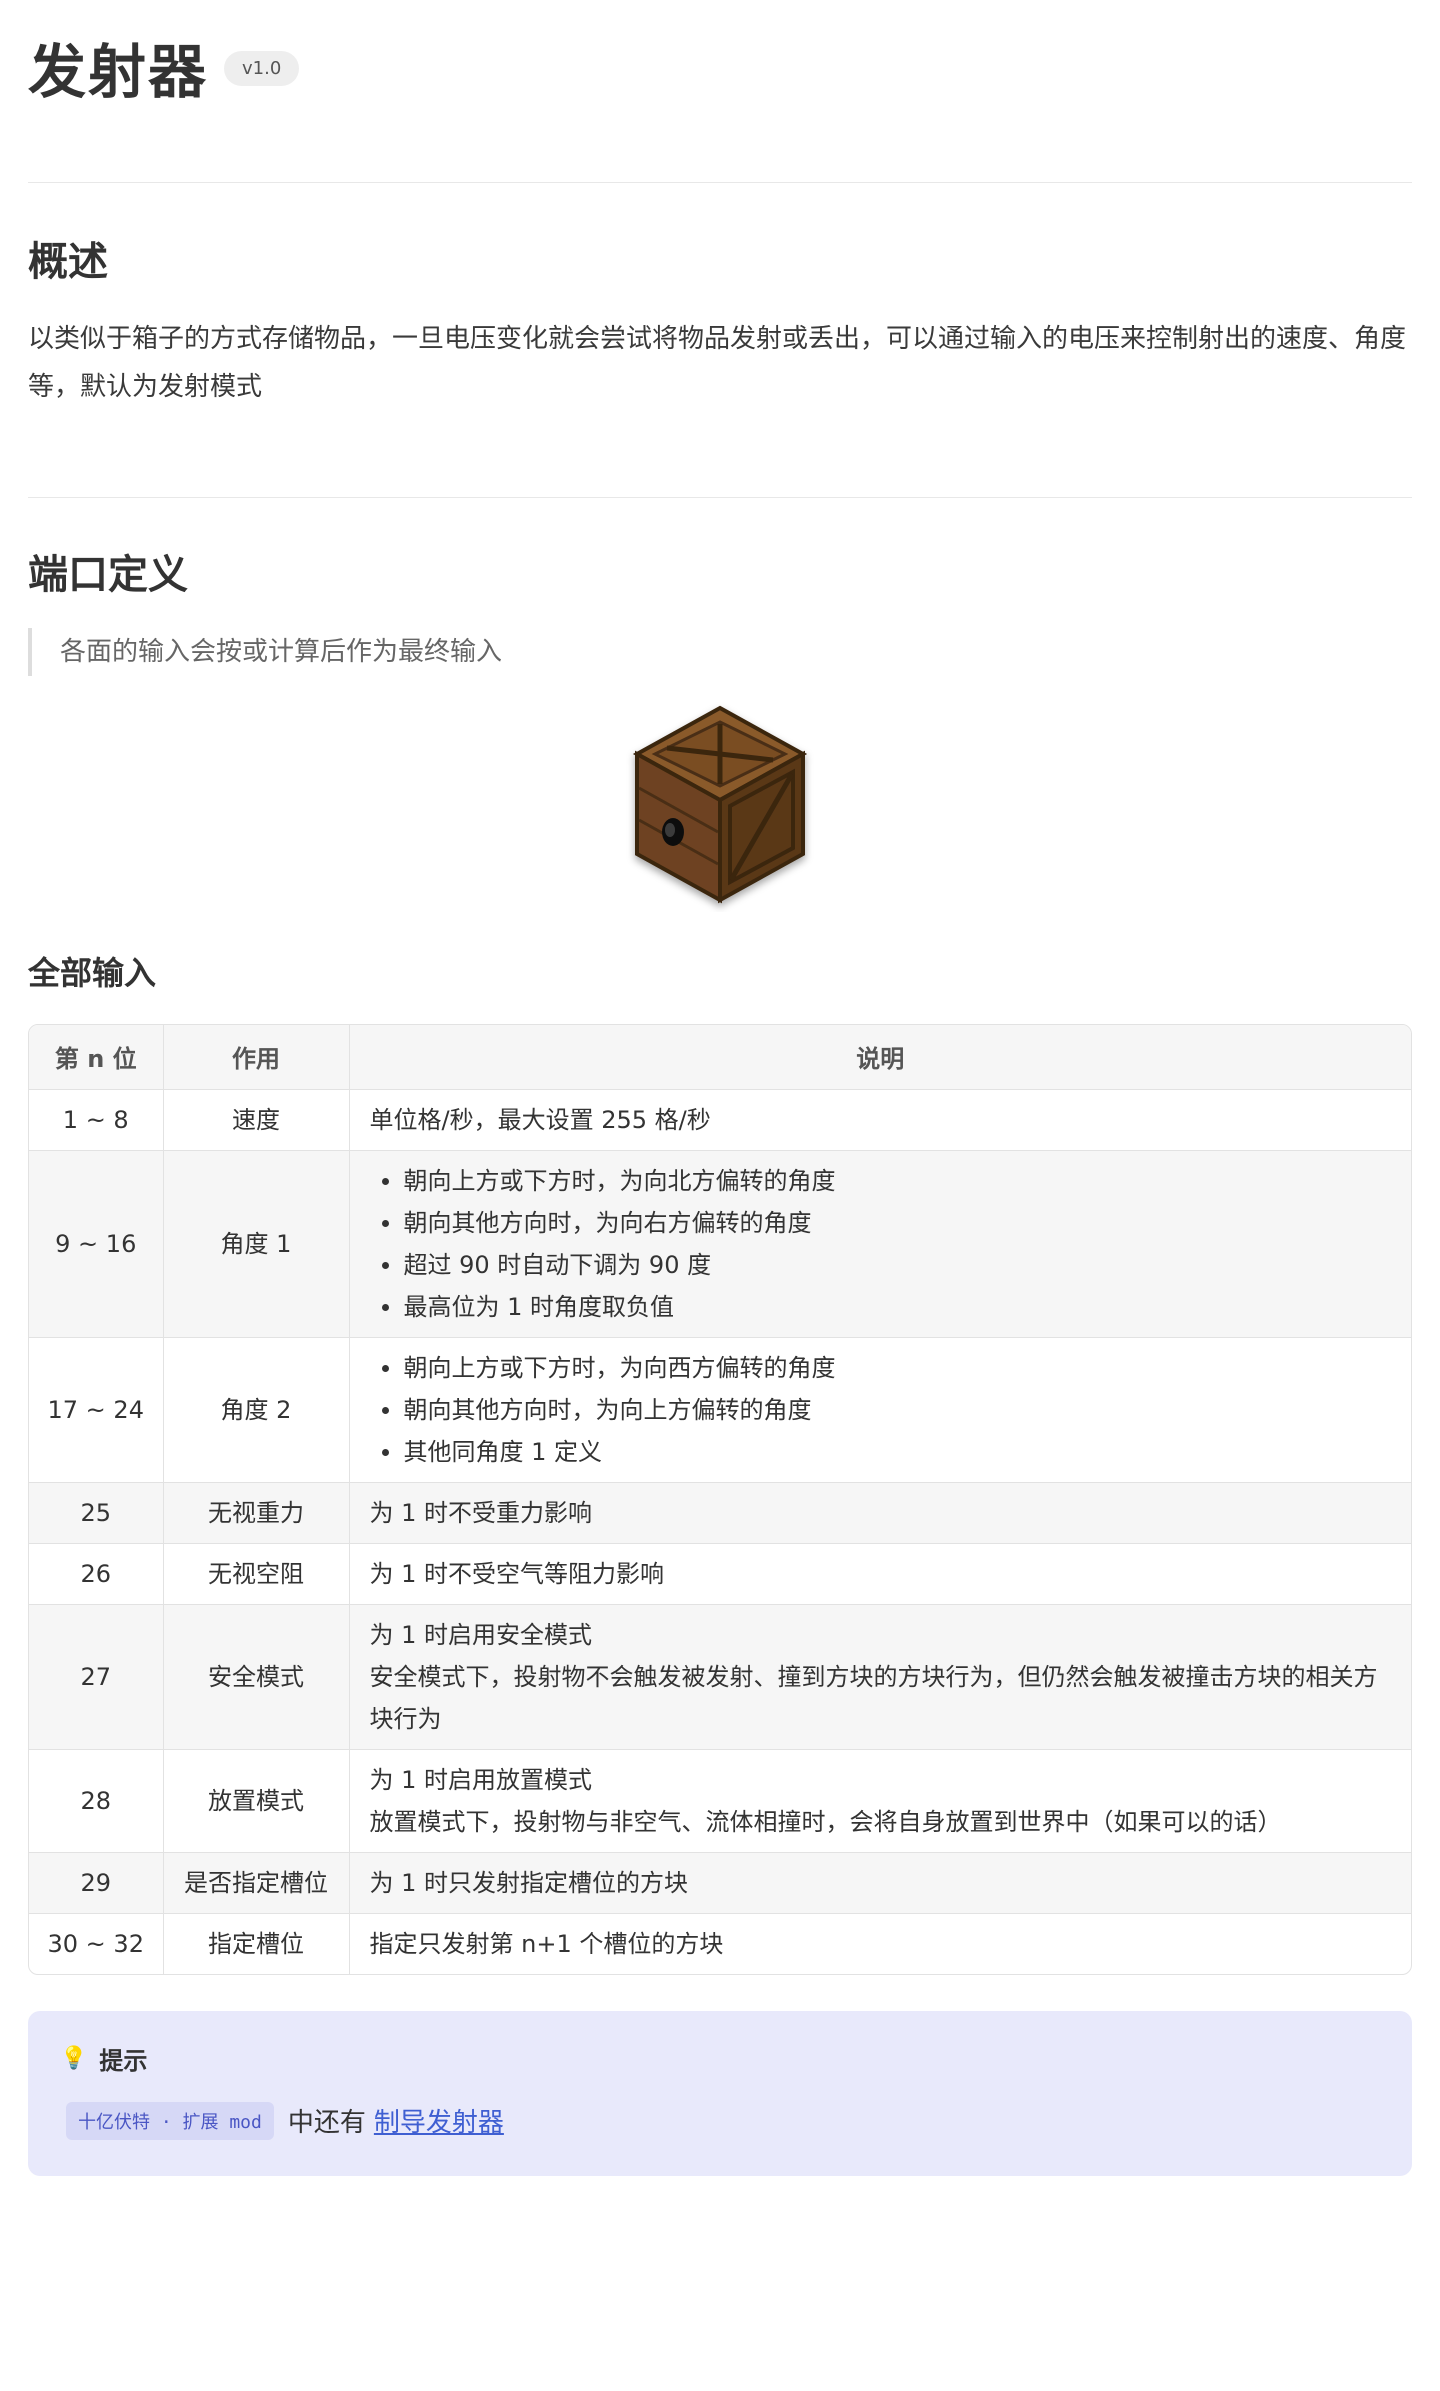  I want to click on cell-position: 30 ~ 32, so click(96, 1943).